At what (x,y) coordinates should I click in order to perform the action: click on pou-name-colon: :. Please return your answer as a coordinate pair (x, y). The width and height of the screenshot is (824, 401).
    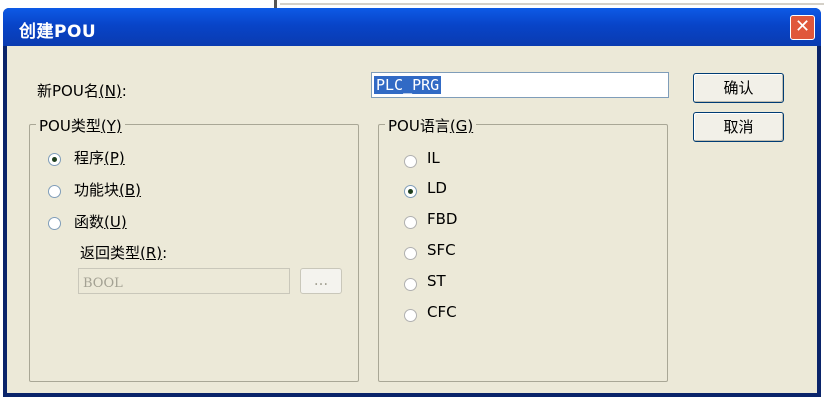
    Looking at the image, I should click on (124, 91).